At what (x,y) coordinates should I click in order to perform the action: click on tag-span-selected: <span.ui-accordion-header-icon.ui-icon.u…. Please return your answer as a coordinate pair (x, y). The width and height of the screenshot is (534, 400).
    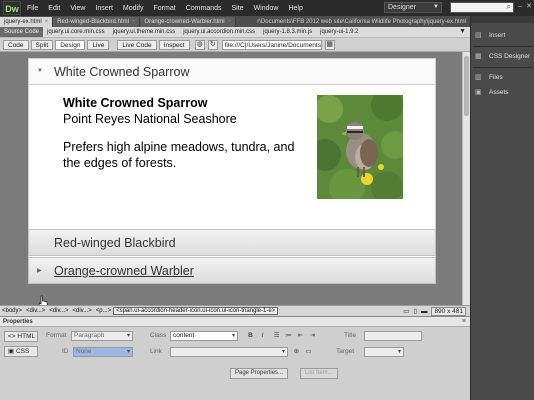
    Looking at the image, I should click on (196, 311).